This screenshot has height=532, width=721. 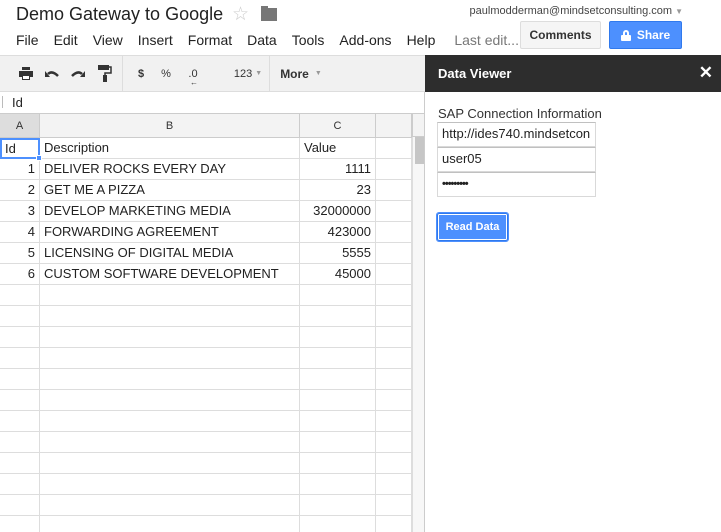 What do you see at coordinates (119, 14) in the screenshot?
I see `document-title: Demo Gateway to Google` at bounding box center [119, 14].